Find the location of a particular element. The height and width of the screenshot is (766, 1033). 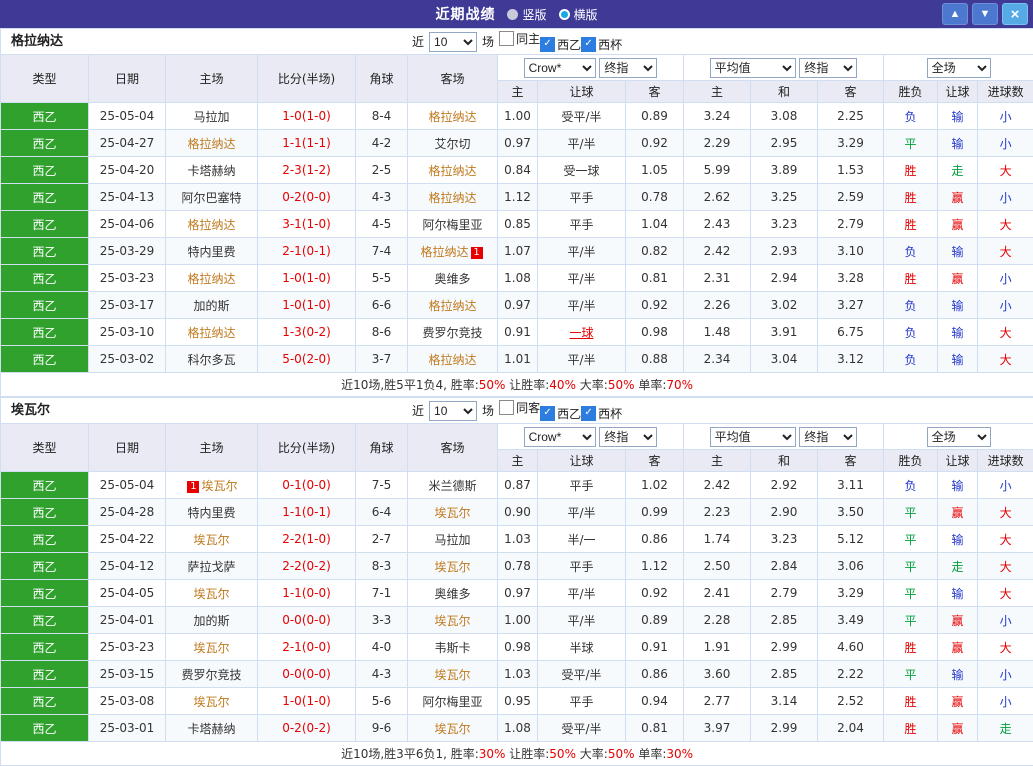

radio-label: 竖版 is located at coordinates (534, 14).